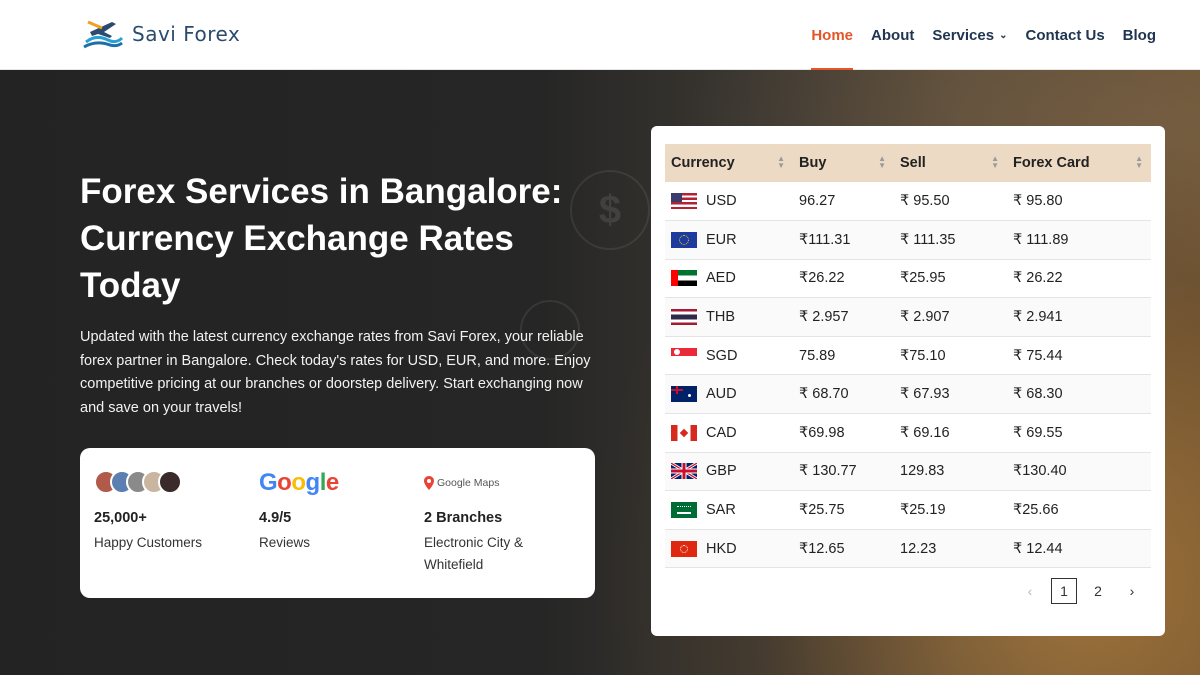 This screenshot has height=675, width=1200. What do you see at coordinates (843, 394) in the screenshot?
I see `buy-rate: ₹ 68.70` at bounding box center [843, 394].